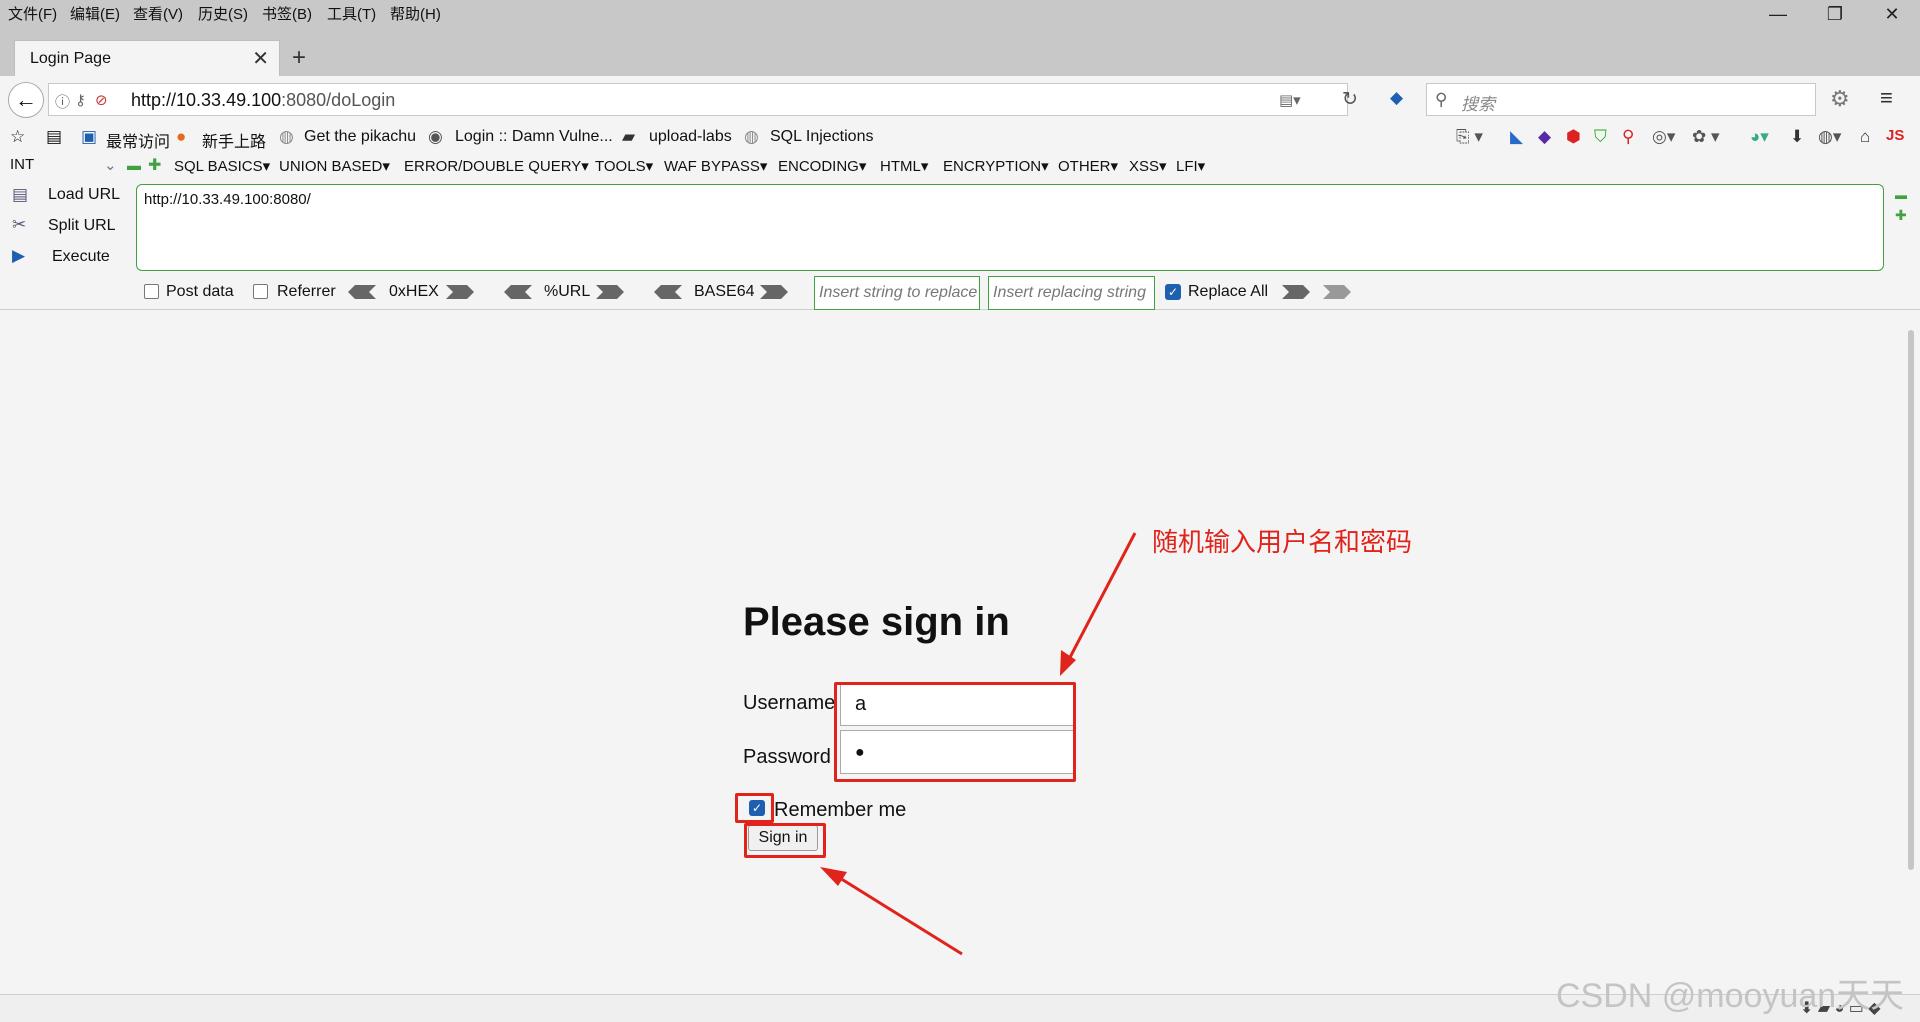 The width and height of the screenshot is (1920, 1022). I want to click on download-icon: ⬇, so click(1797, 137).